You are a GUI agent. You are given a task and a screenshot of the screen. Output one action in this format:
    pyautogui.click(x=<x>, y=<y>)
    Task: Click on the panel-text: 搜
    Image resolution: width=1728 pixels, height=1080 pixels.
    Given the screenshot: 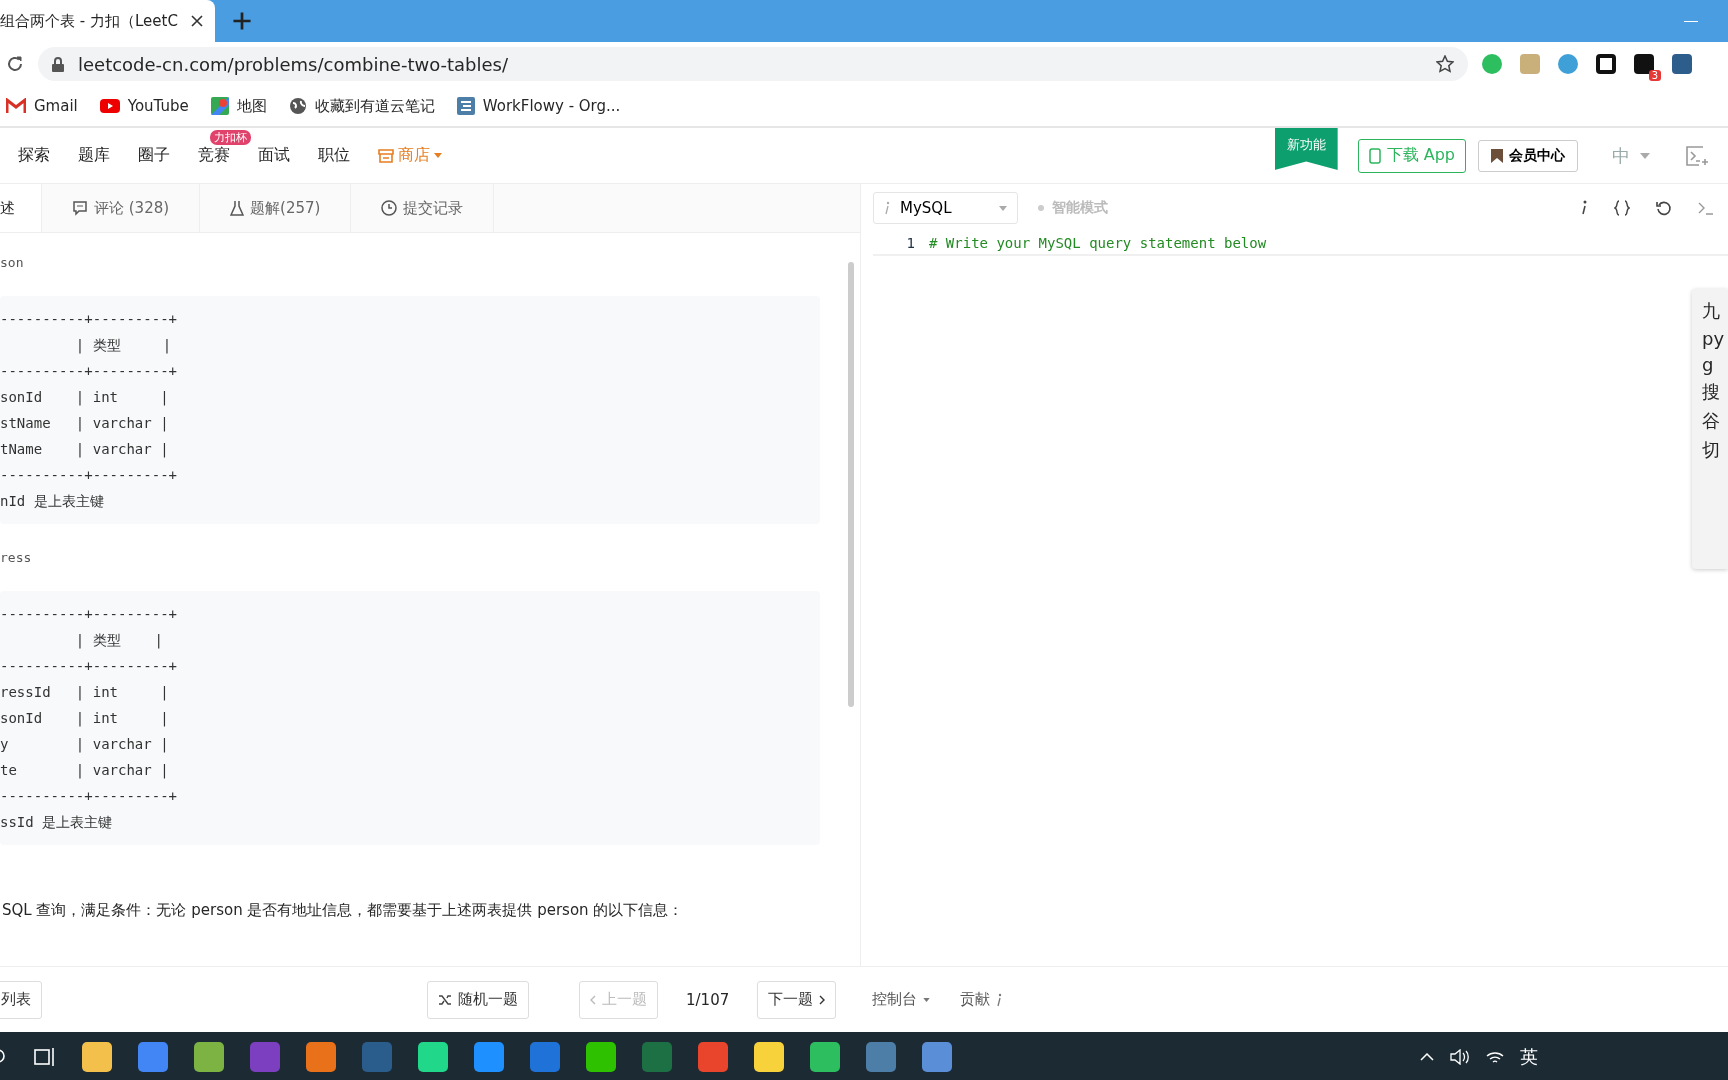 What is the action you would take?
    pyautogui.click(x=1711, y=392)
    